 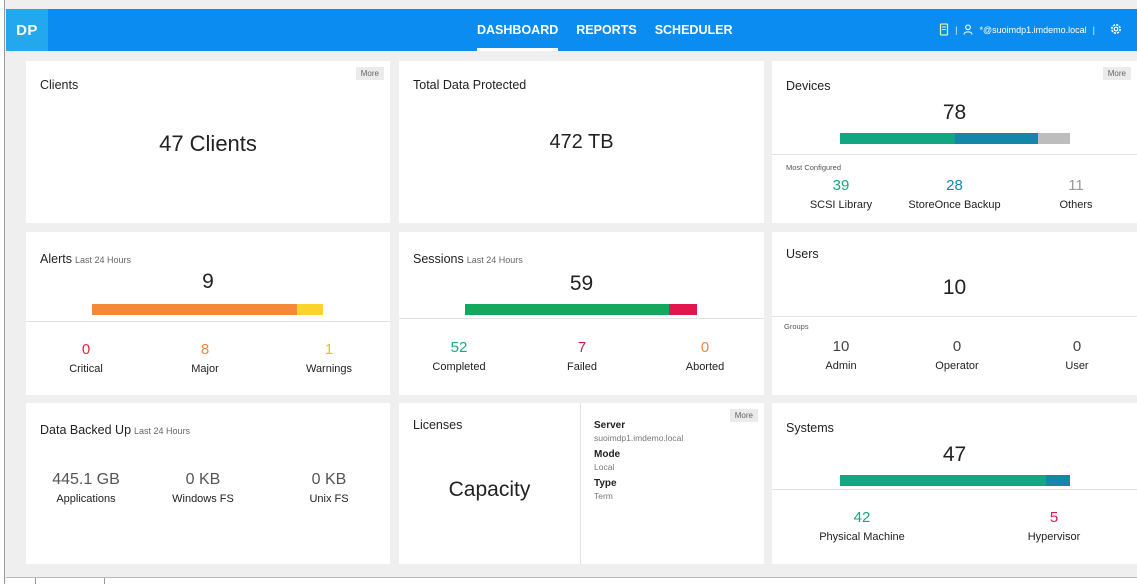 What do you see at coordinates (59, 85) in the screenshot?
I see `card-title: Clients` at bounding box center [59, 85].